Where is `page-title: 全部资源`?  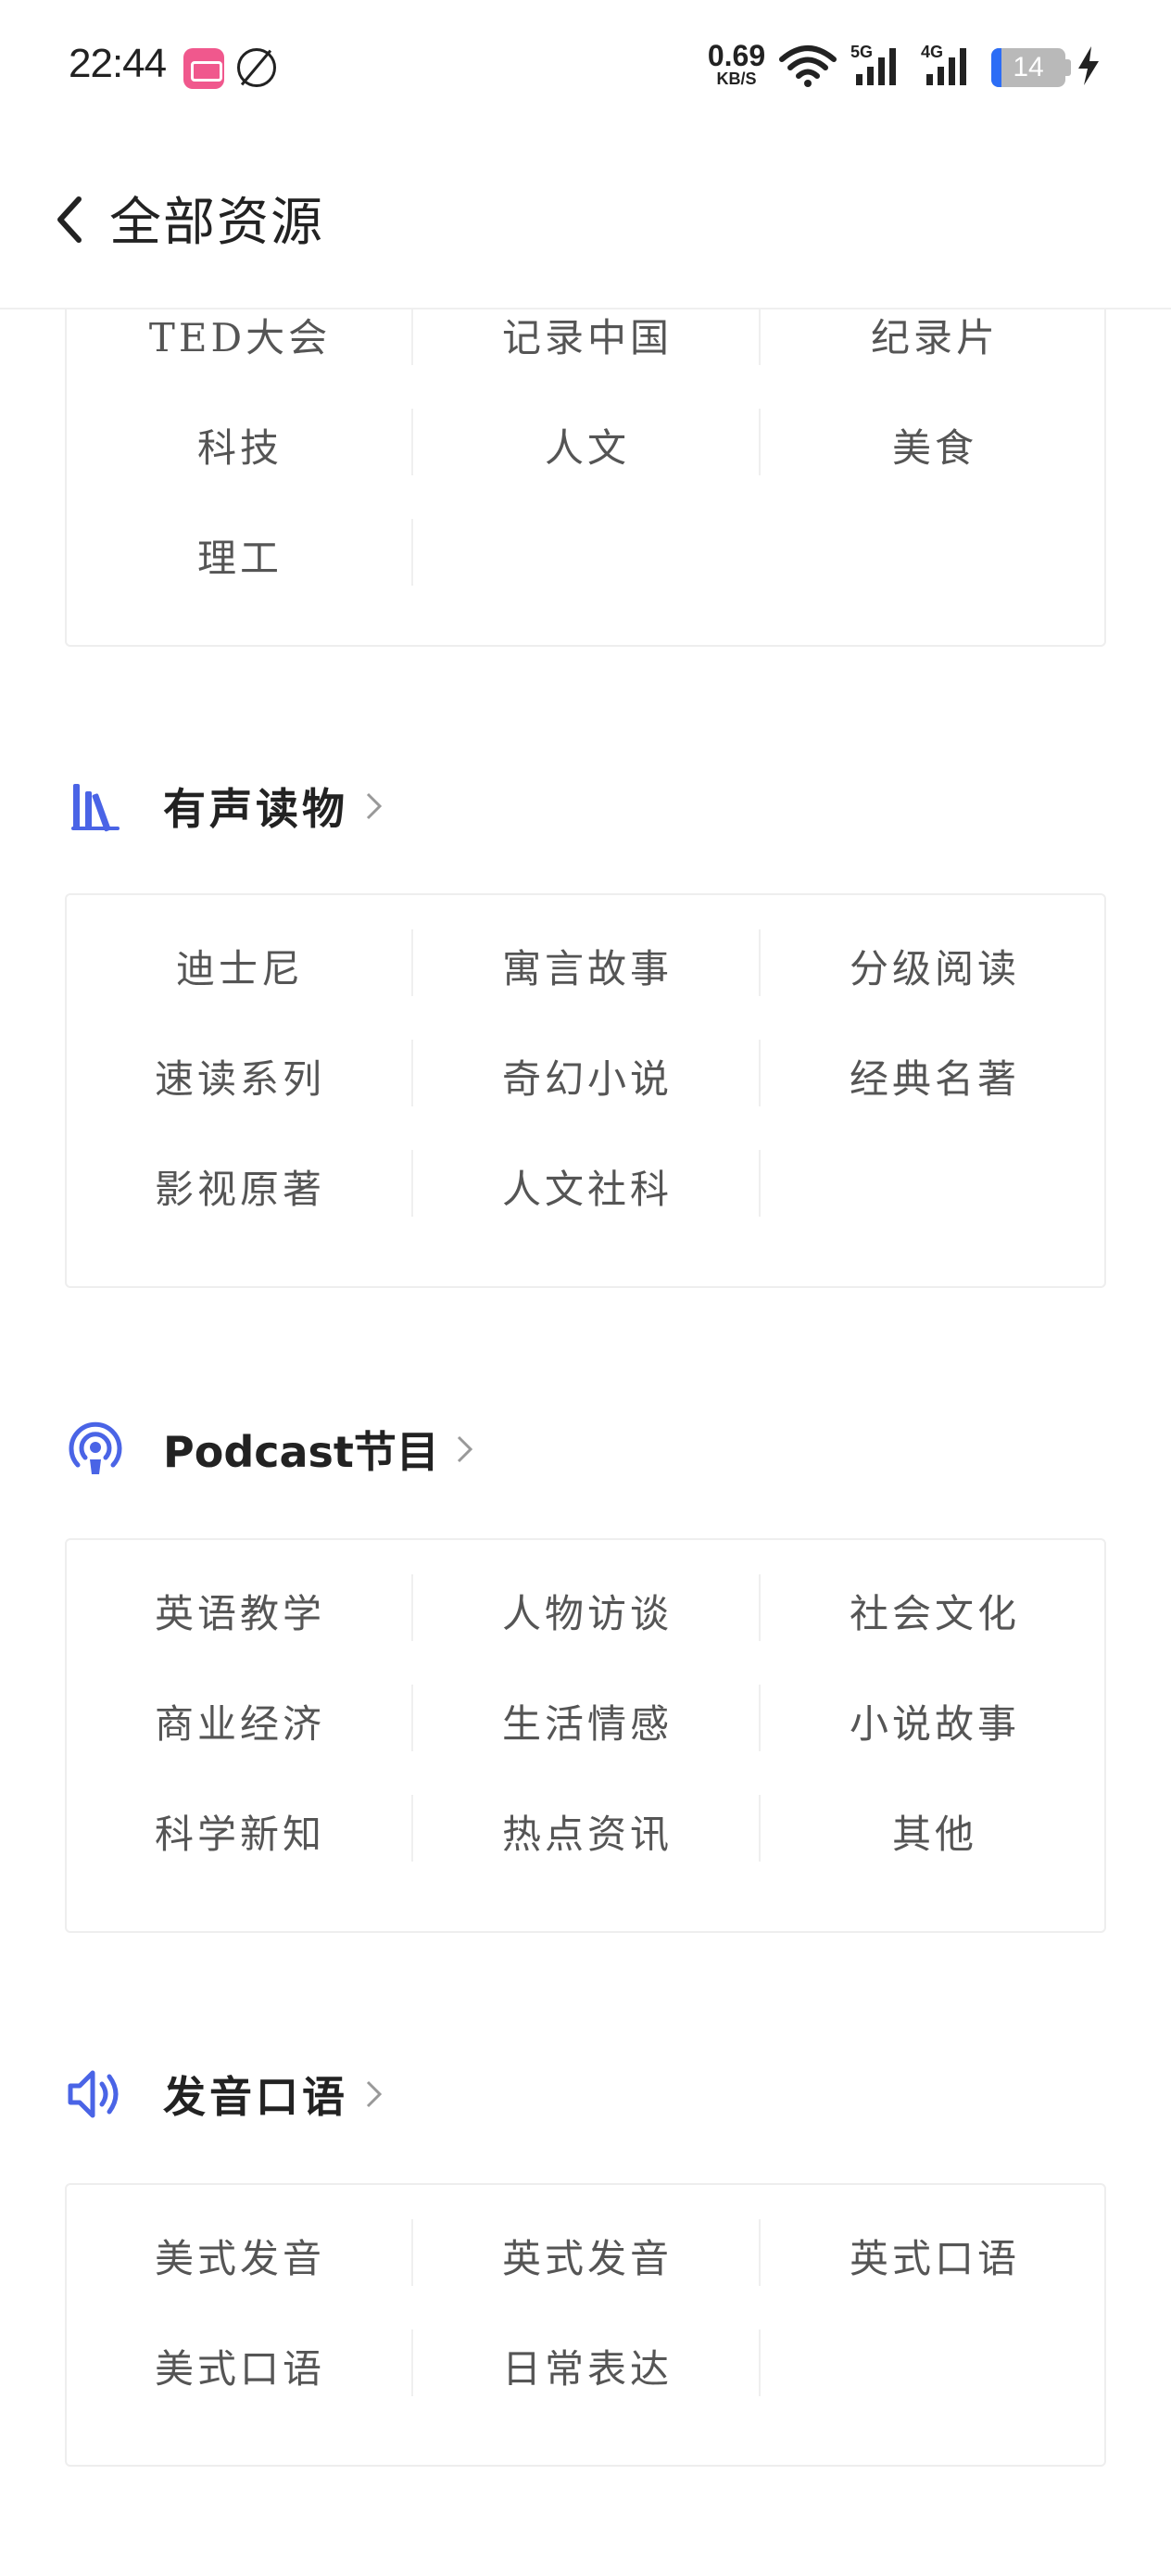
page-title: 全部资源 is located at coordinates (217, 223).